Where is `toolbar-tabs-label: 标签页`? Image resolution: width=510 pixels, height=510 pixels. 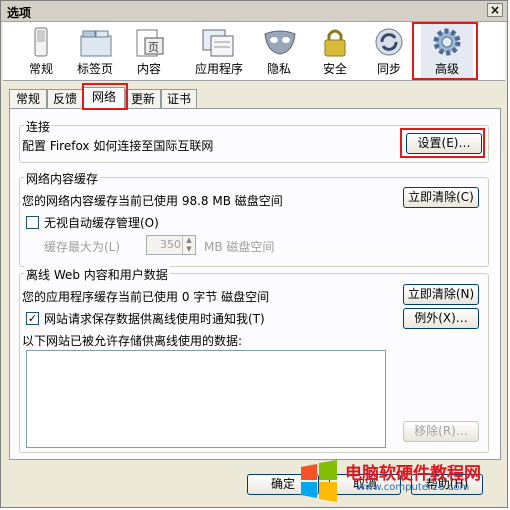 toolbar-tabs-label: 标签页 is located at coordinates (94, 69).